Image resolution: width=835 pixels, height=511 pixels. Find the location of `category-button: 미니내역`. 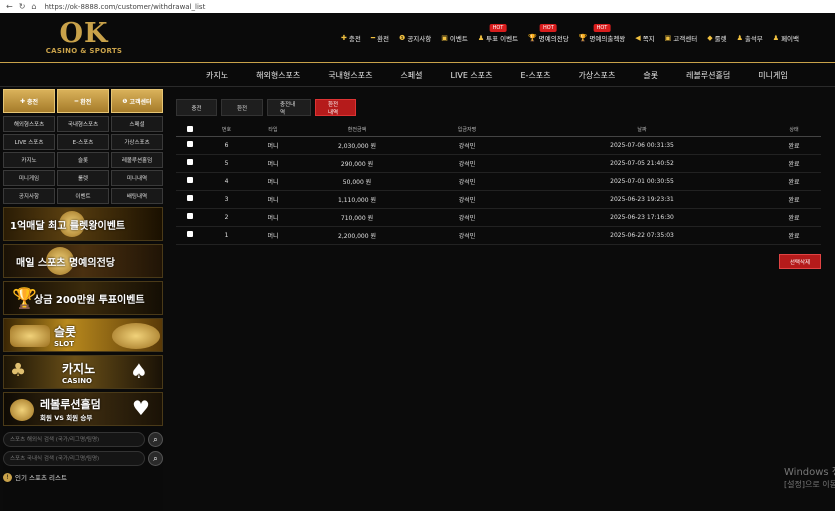

category-button: 미니내역 is located at coordinates (137, 178).